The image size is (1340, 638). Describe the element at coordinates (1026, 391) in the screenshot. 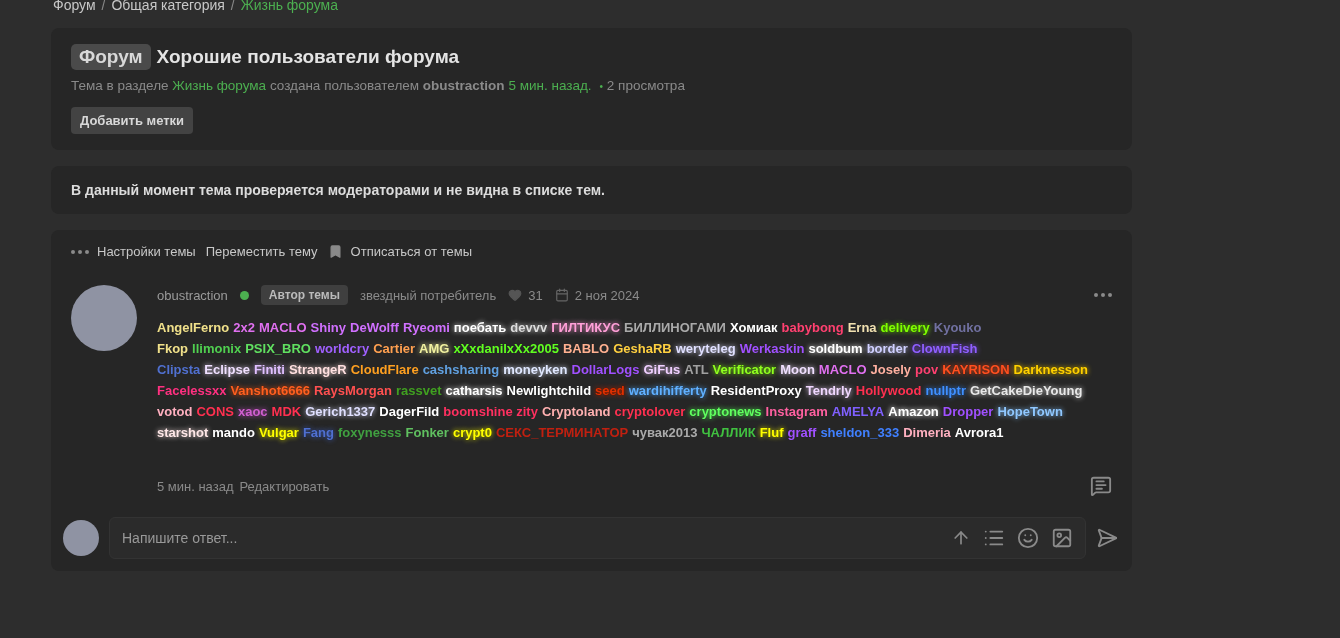

I see `username-link: GetCakeDieYoung` at that location.